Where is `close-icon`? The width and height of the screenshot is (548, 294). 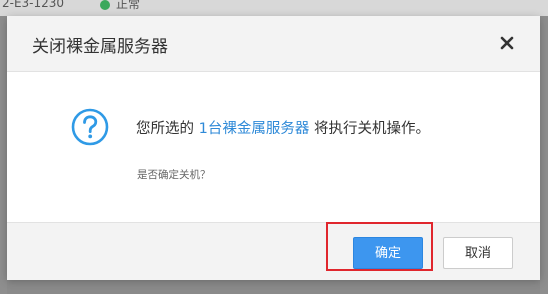 close-icon is located at coordinates (507, 43).